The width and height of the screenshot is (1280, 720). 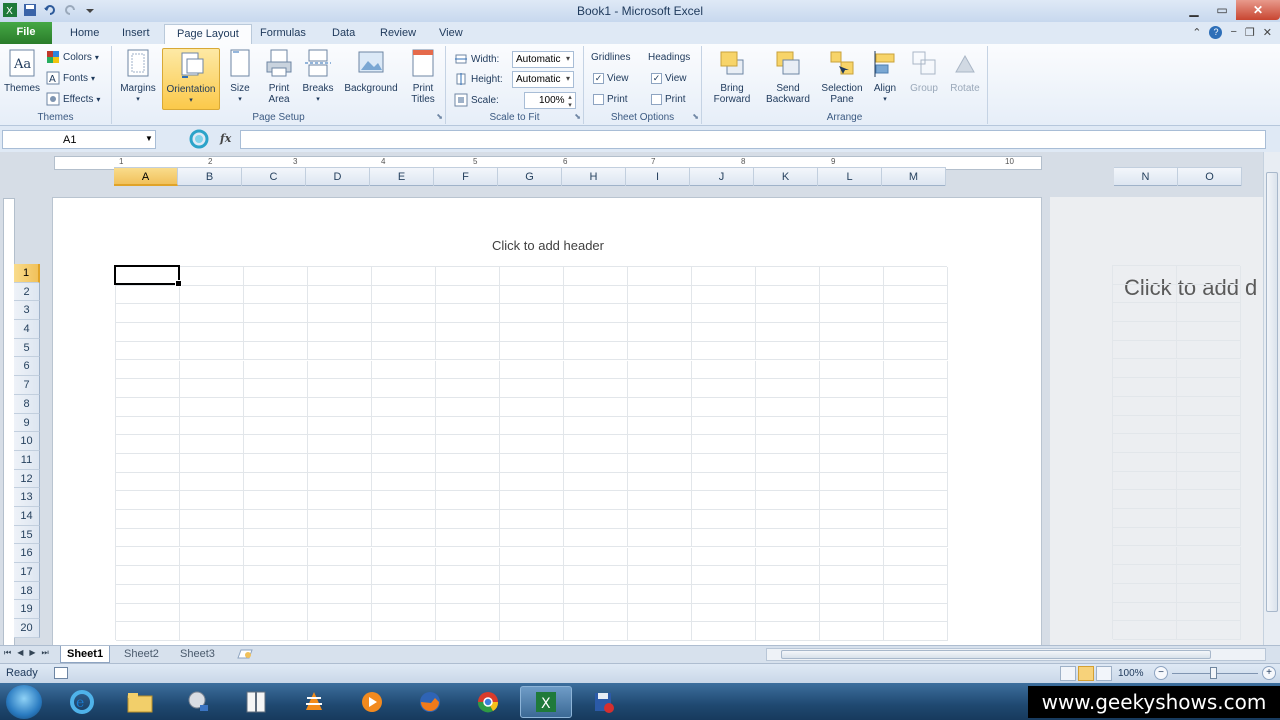 I want to click on breaks-button: Breaks ▾, so click(x=318, y=76).